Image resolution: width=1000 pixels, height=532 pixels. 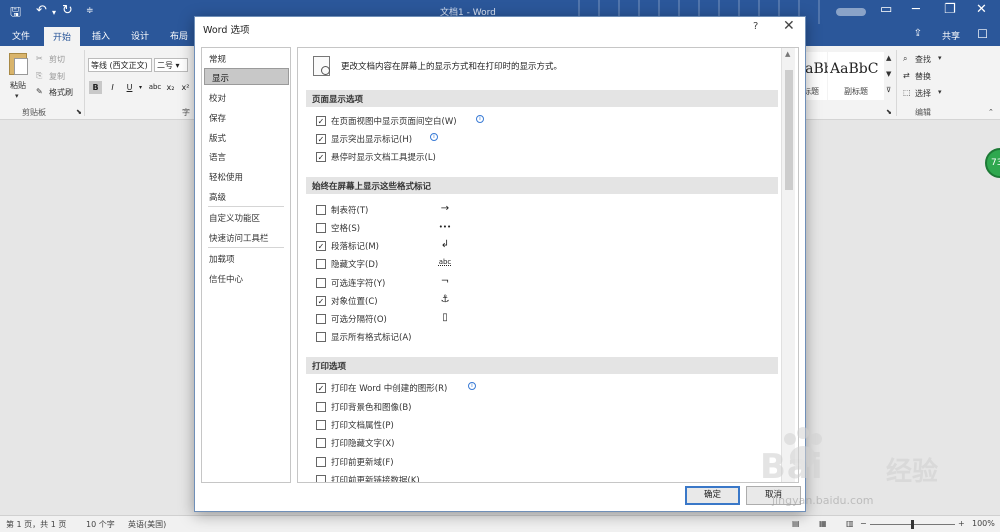 I want to click on styles-launcher-icon: ⬊, so click(x=889, y=112).